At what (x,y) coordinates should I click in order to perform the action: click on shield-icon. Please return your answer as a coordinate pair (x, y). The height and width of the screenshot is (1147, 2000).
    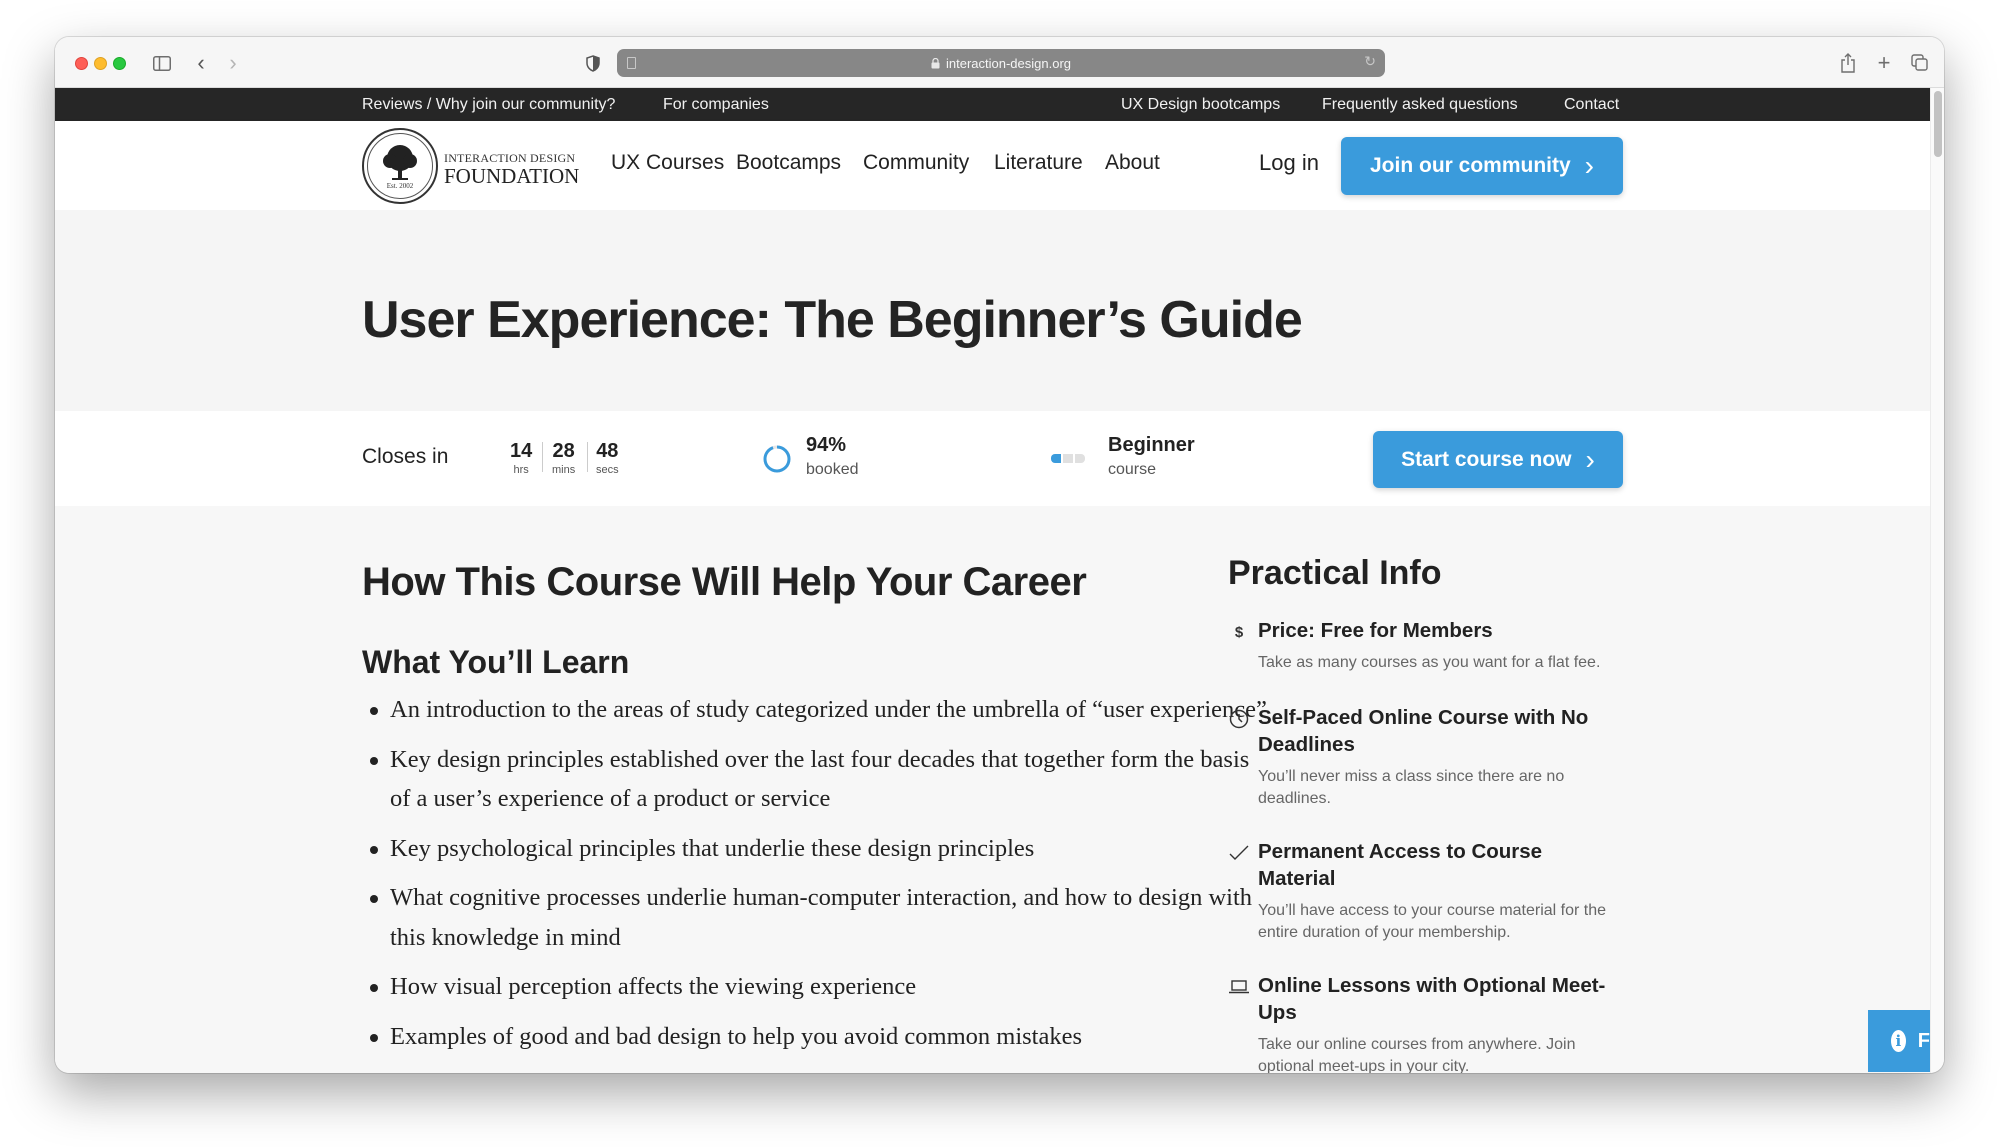
    Looking at the image, I should click on (593, 63).